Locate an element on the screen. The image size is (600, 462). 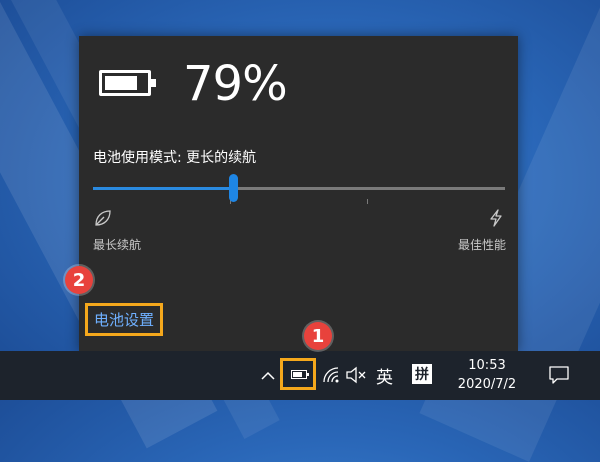
volume-muted-icon is located at coordinates (356, 375).